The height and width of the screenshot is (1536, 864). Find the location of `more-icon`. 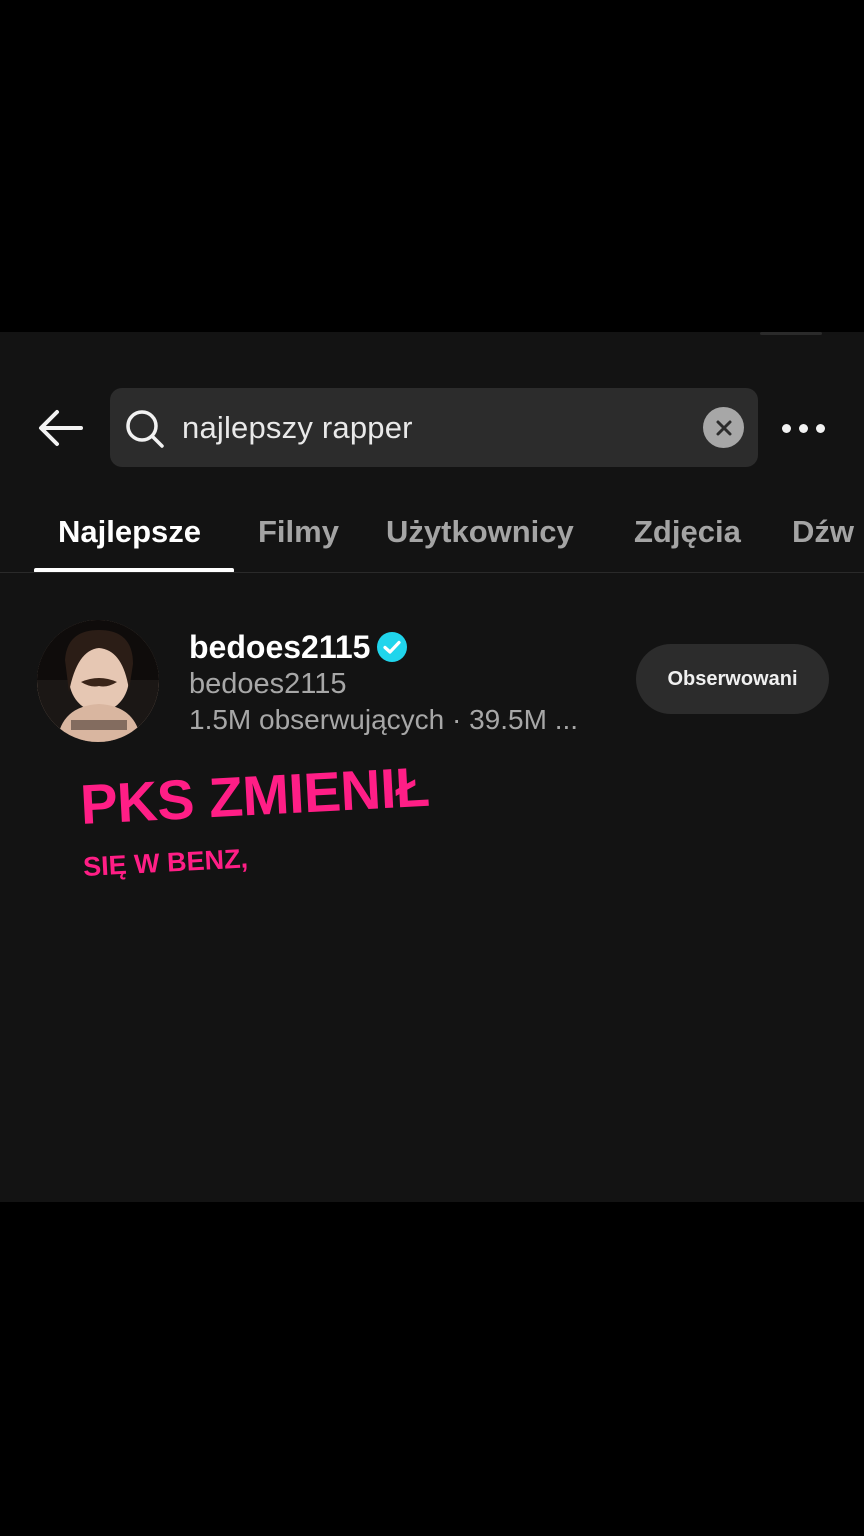

more-icon is located at coordinates (786, 428).